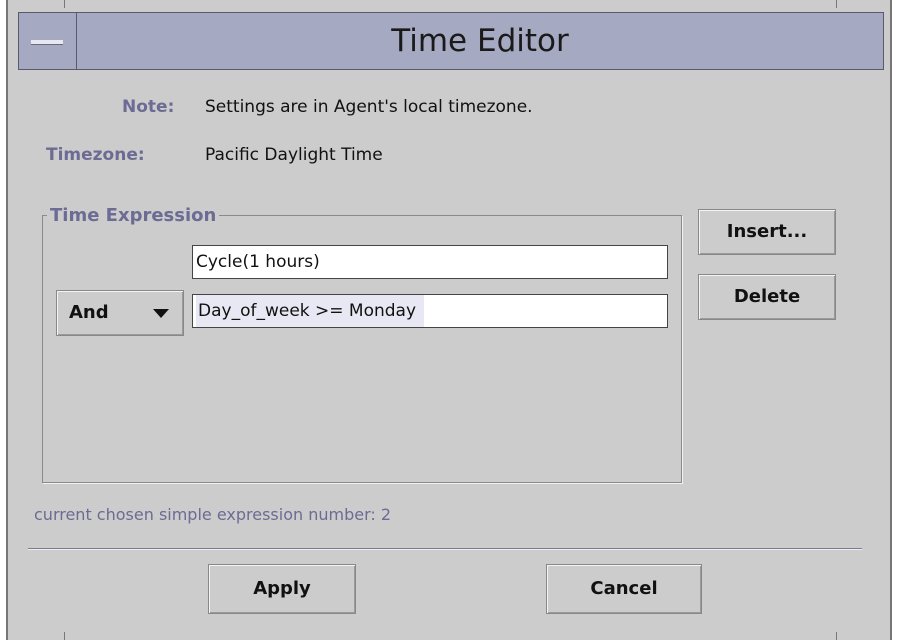 The width and height of the screenshot is (898, 642). I want to click on delete-button: Delete, so click(767, 297).